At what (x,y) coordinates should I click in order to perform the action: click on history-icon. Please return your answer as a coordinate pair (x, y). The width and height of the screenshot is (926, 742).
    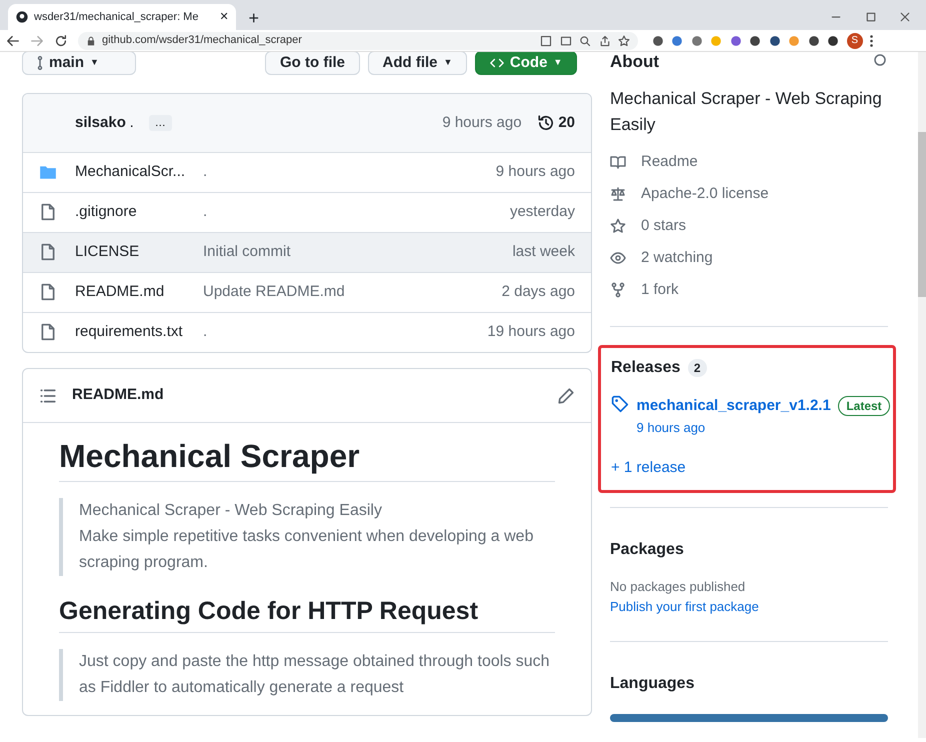
    Looking at the image, I should click on (545, 123).